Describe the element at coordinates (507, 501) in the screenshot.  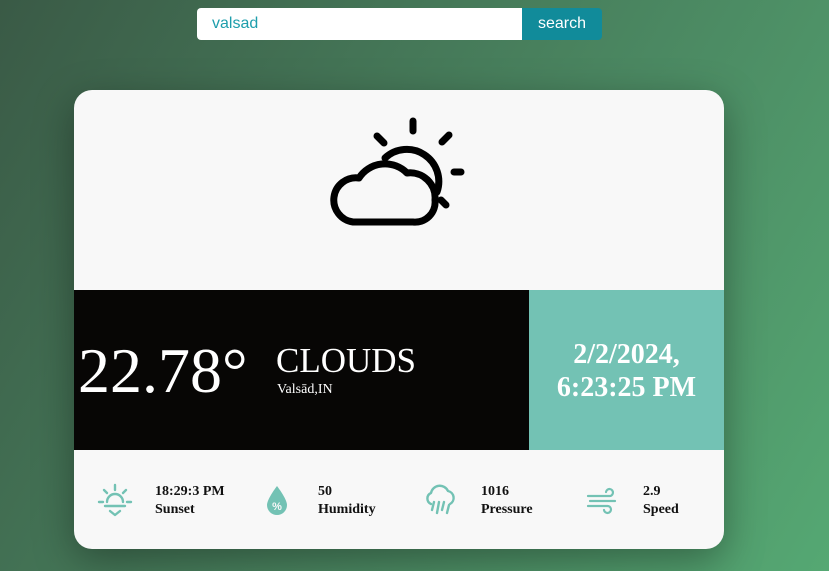
I see `pressure-stat: 1016 Pressure` at that location.